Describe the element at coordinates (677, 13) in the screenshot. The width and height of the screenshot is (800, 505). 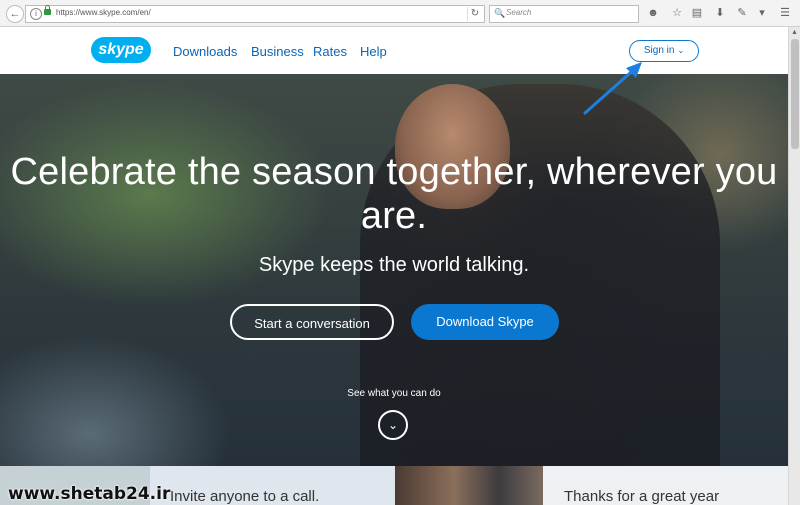
I see `bookmark-star-icon: ☆` at that location.